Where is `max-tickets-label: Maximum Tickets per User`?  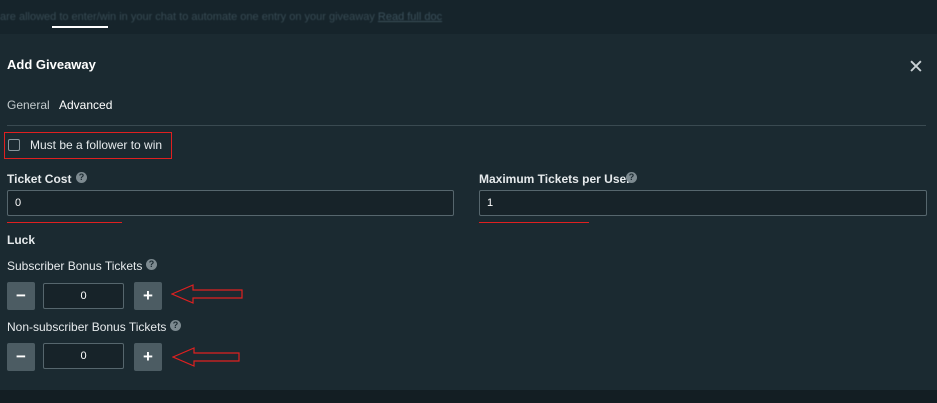
max-tickets-label: Maximum Tickets per User is located at coordinates (555, 179).